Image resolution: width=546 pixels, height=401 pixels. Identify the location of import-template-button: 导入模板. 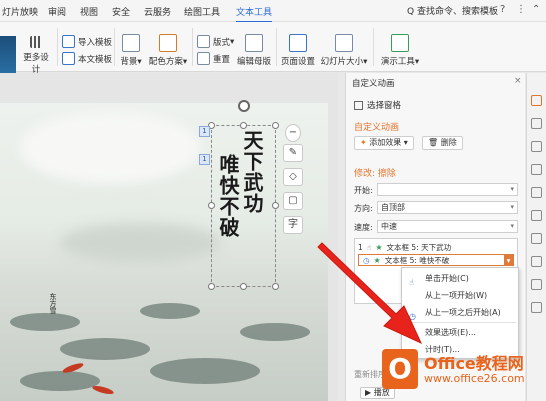
(87, 41).